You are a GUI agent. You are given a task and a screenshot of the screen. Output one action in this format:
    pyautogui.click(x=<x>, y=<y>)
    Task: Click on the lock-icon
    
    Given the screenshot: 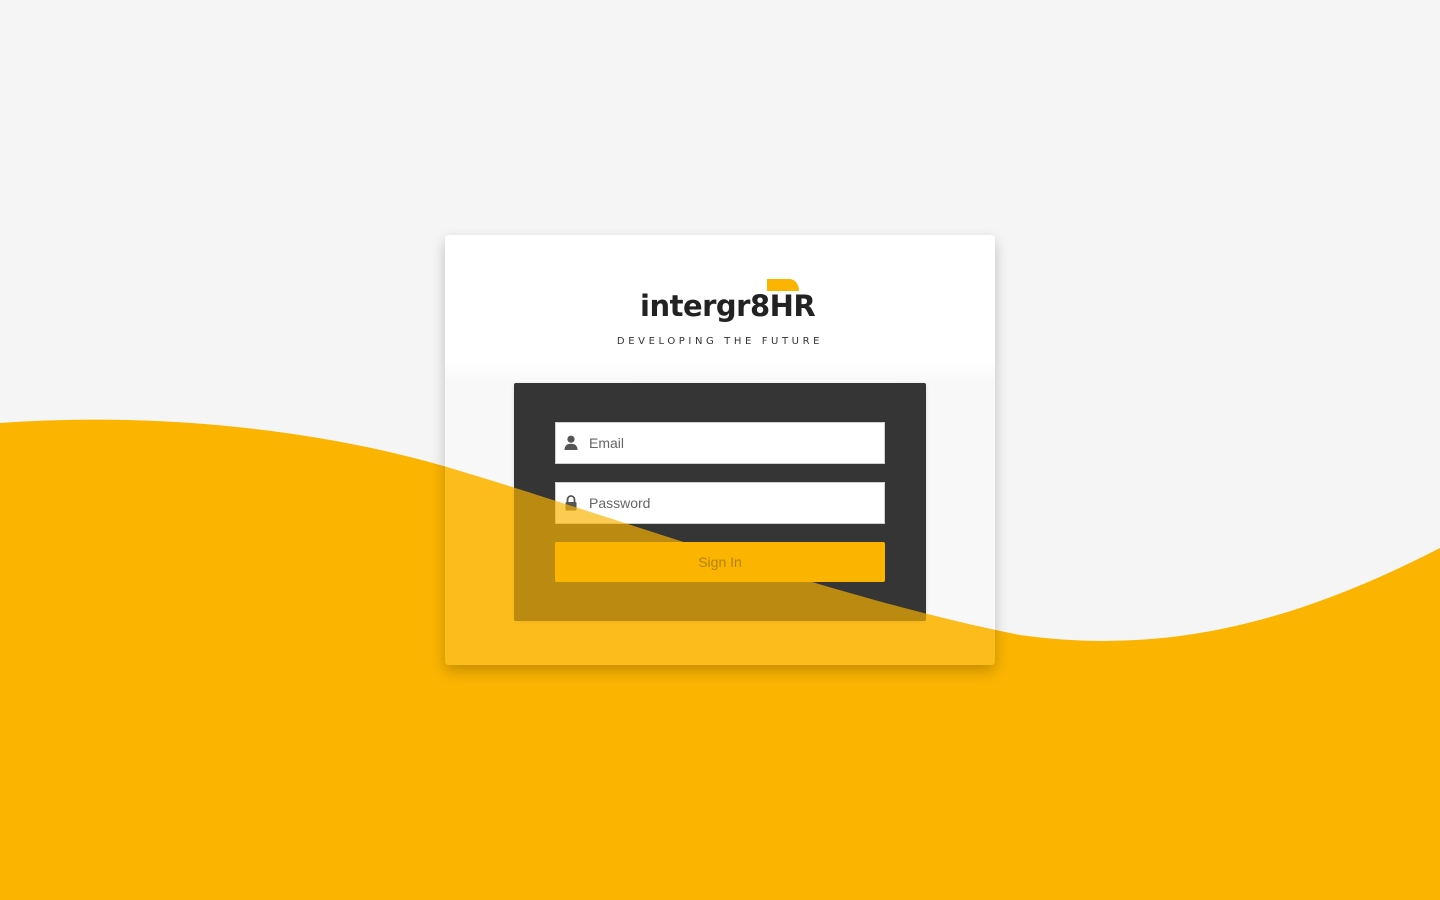 What is the action you would take?
    pyautogui.click(x=571, y=503)
    